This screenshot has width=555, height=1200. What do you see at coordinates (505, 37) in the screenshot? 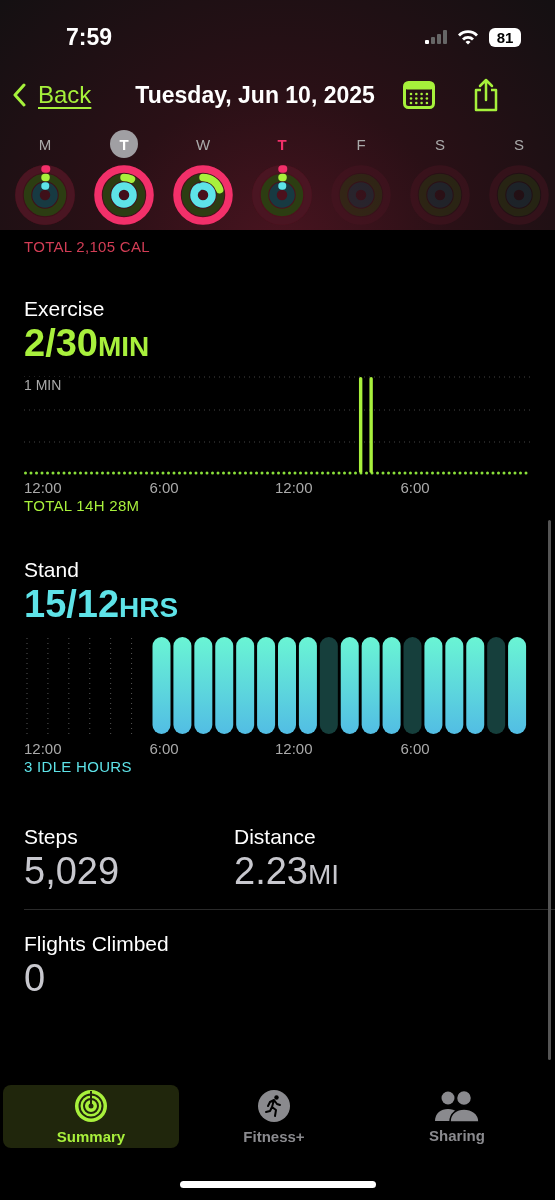
I see `battery-icon: 81` at bounding box center [505, 37].